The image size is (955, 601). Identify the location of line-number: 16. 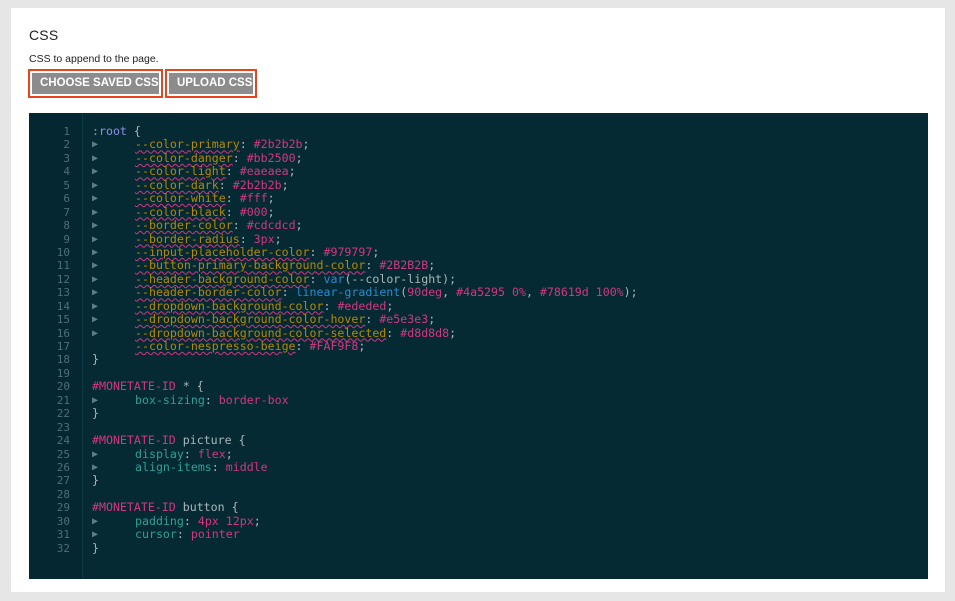
(63, 333).